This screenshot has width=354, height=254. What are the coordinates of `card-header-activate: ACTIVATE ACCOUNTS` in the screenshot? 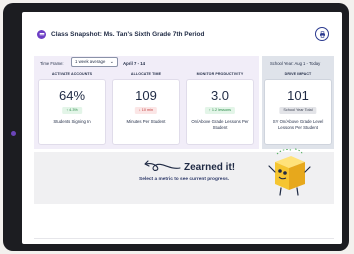 It's located at (72, 74).